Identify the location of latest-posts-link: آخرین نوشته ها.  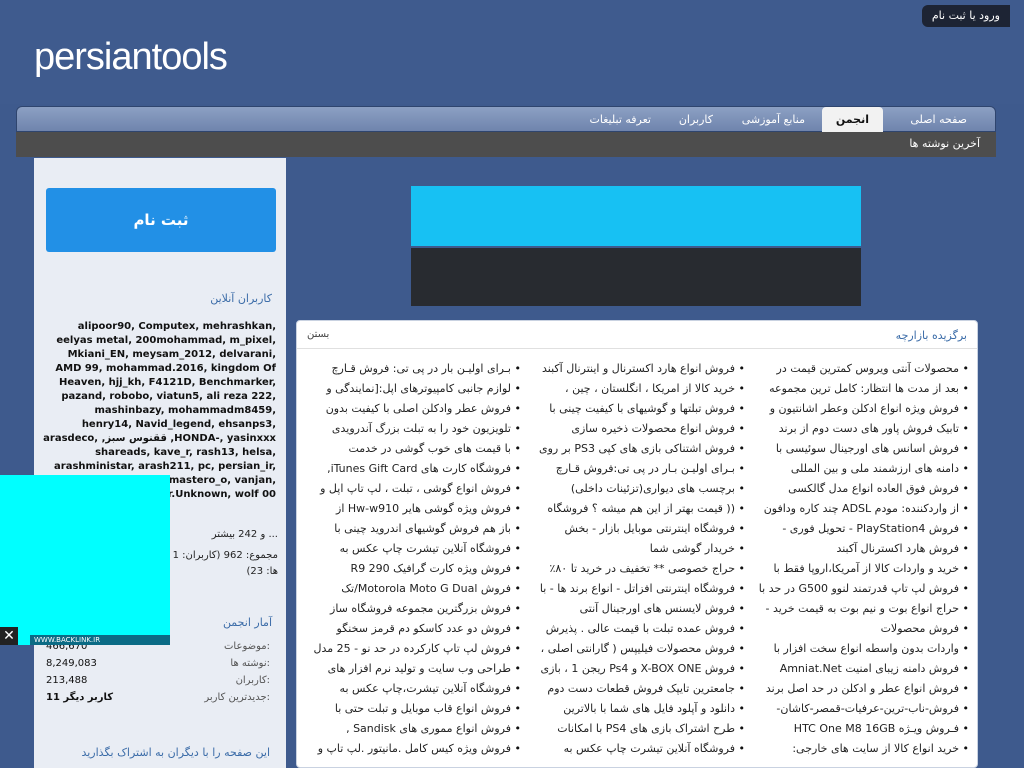
(944, 143).